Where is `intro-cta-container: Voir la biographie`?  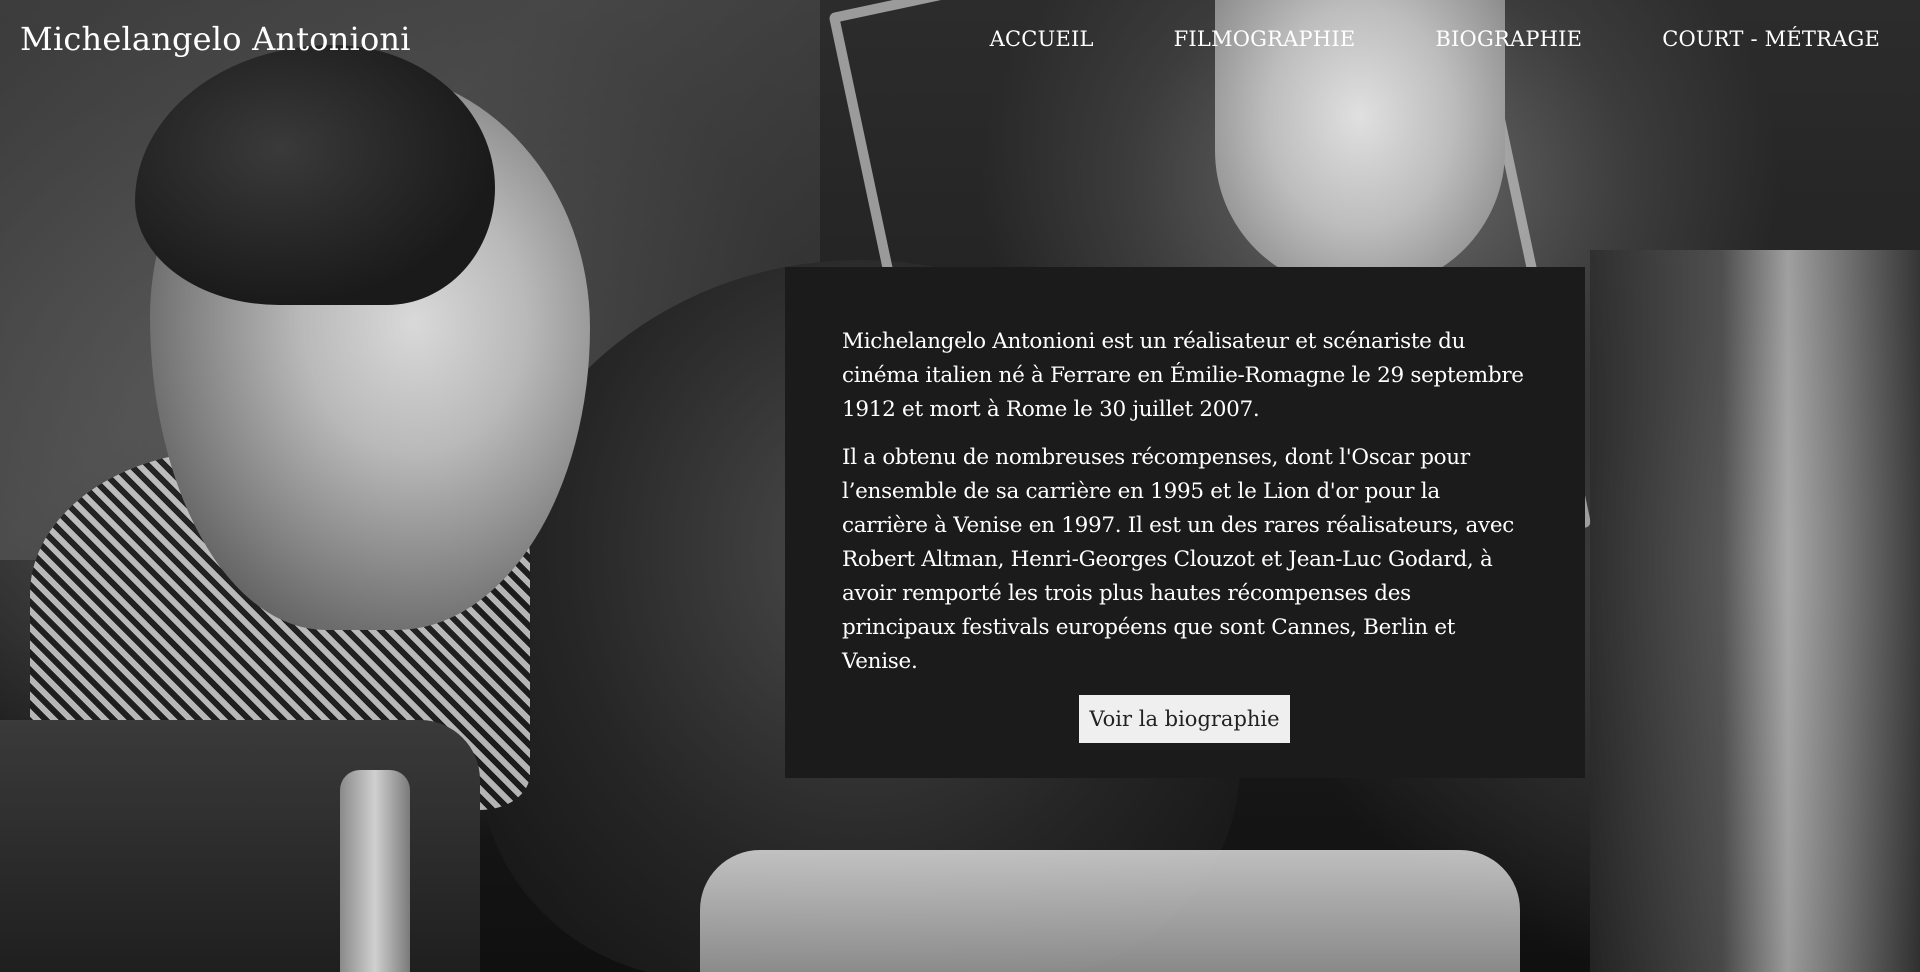
intro-cta-container: Voir la biographie is located at coordinates (1184, 719).